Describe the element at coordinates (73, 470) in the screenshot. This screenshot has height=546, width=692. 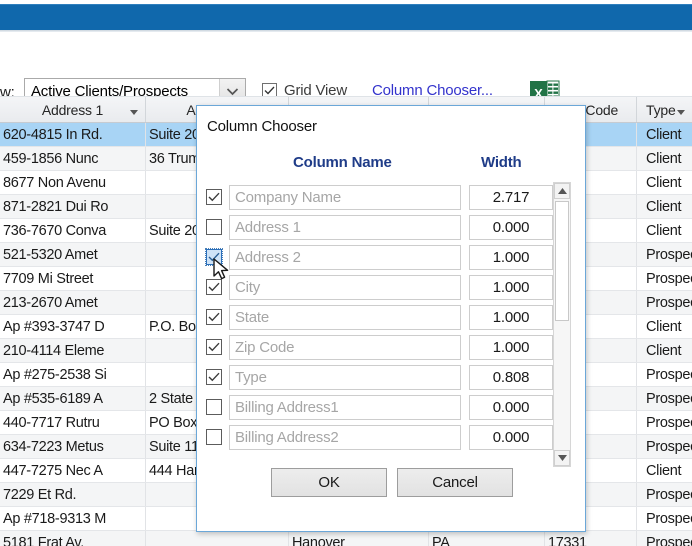
I see `table-cell-address1: 447-7275 Nec A` at that location.